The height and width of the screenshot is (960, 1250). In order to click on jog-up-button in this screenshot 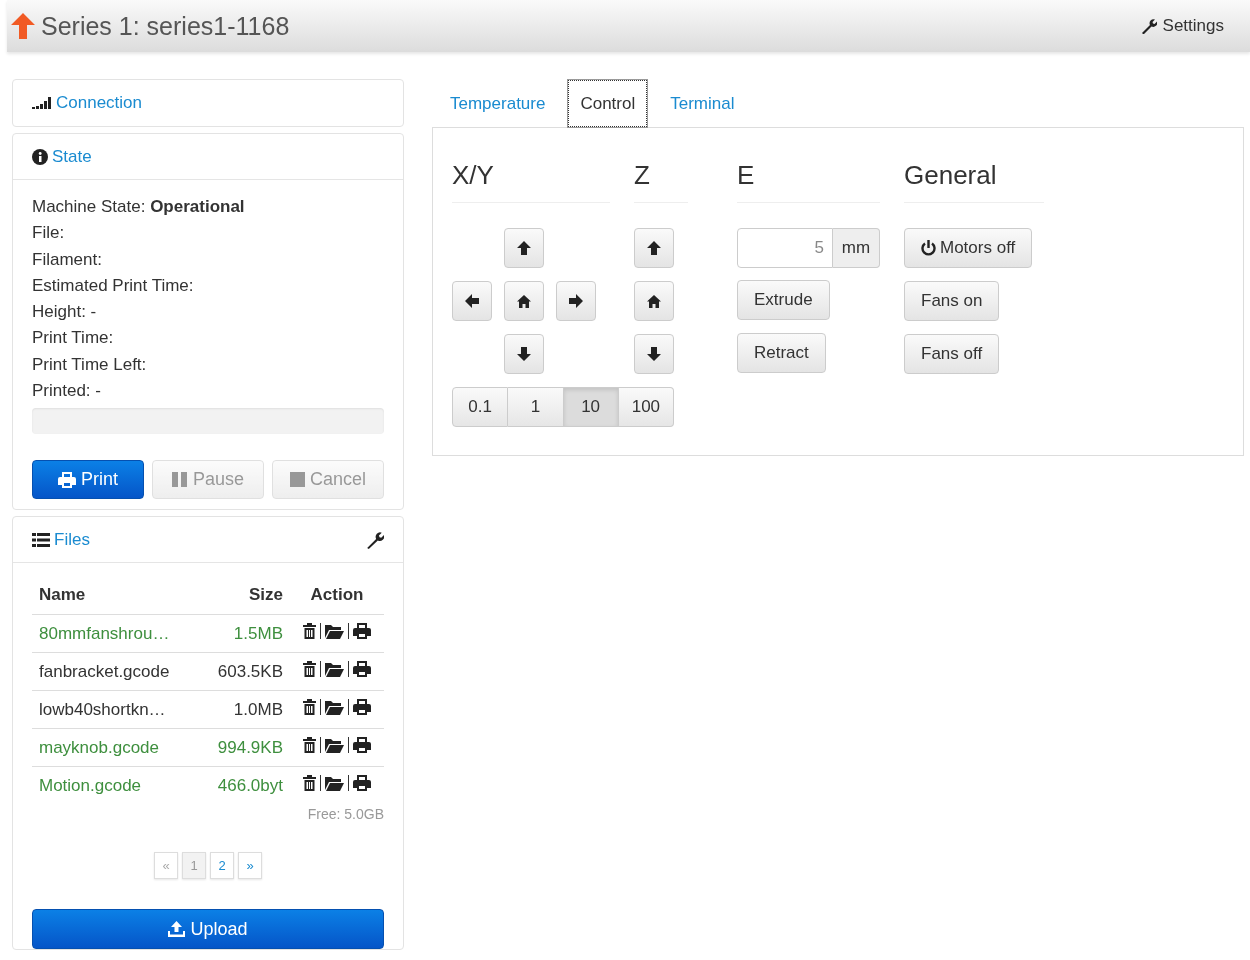, I will do `click(524, 248)`.